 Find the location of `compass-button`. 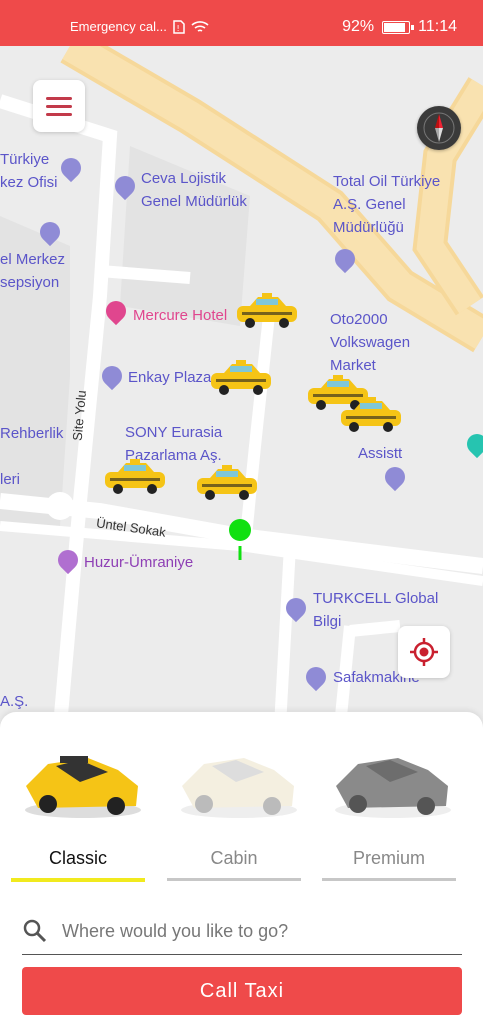

compass-button is located at coordinates (439, 128).